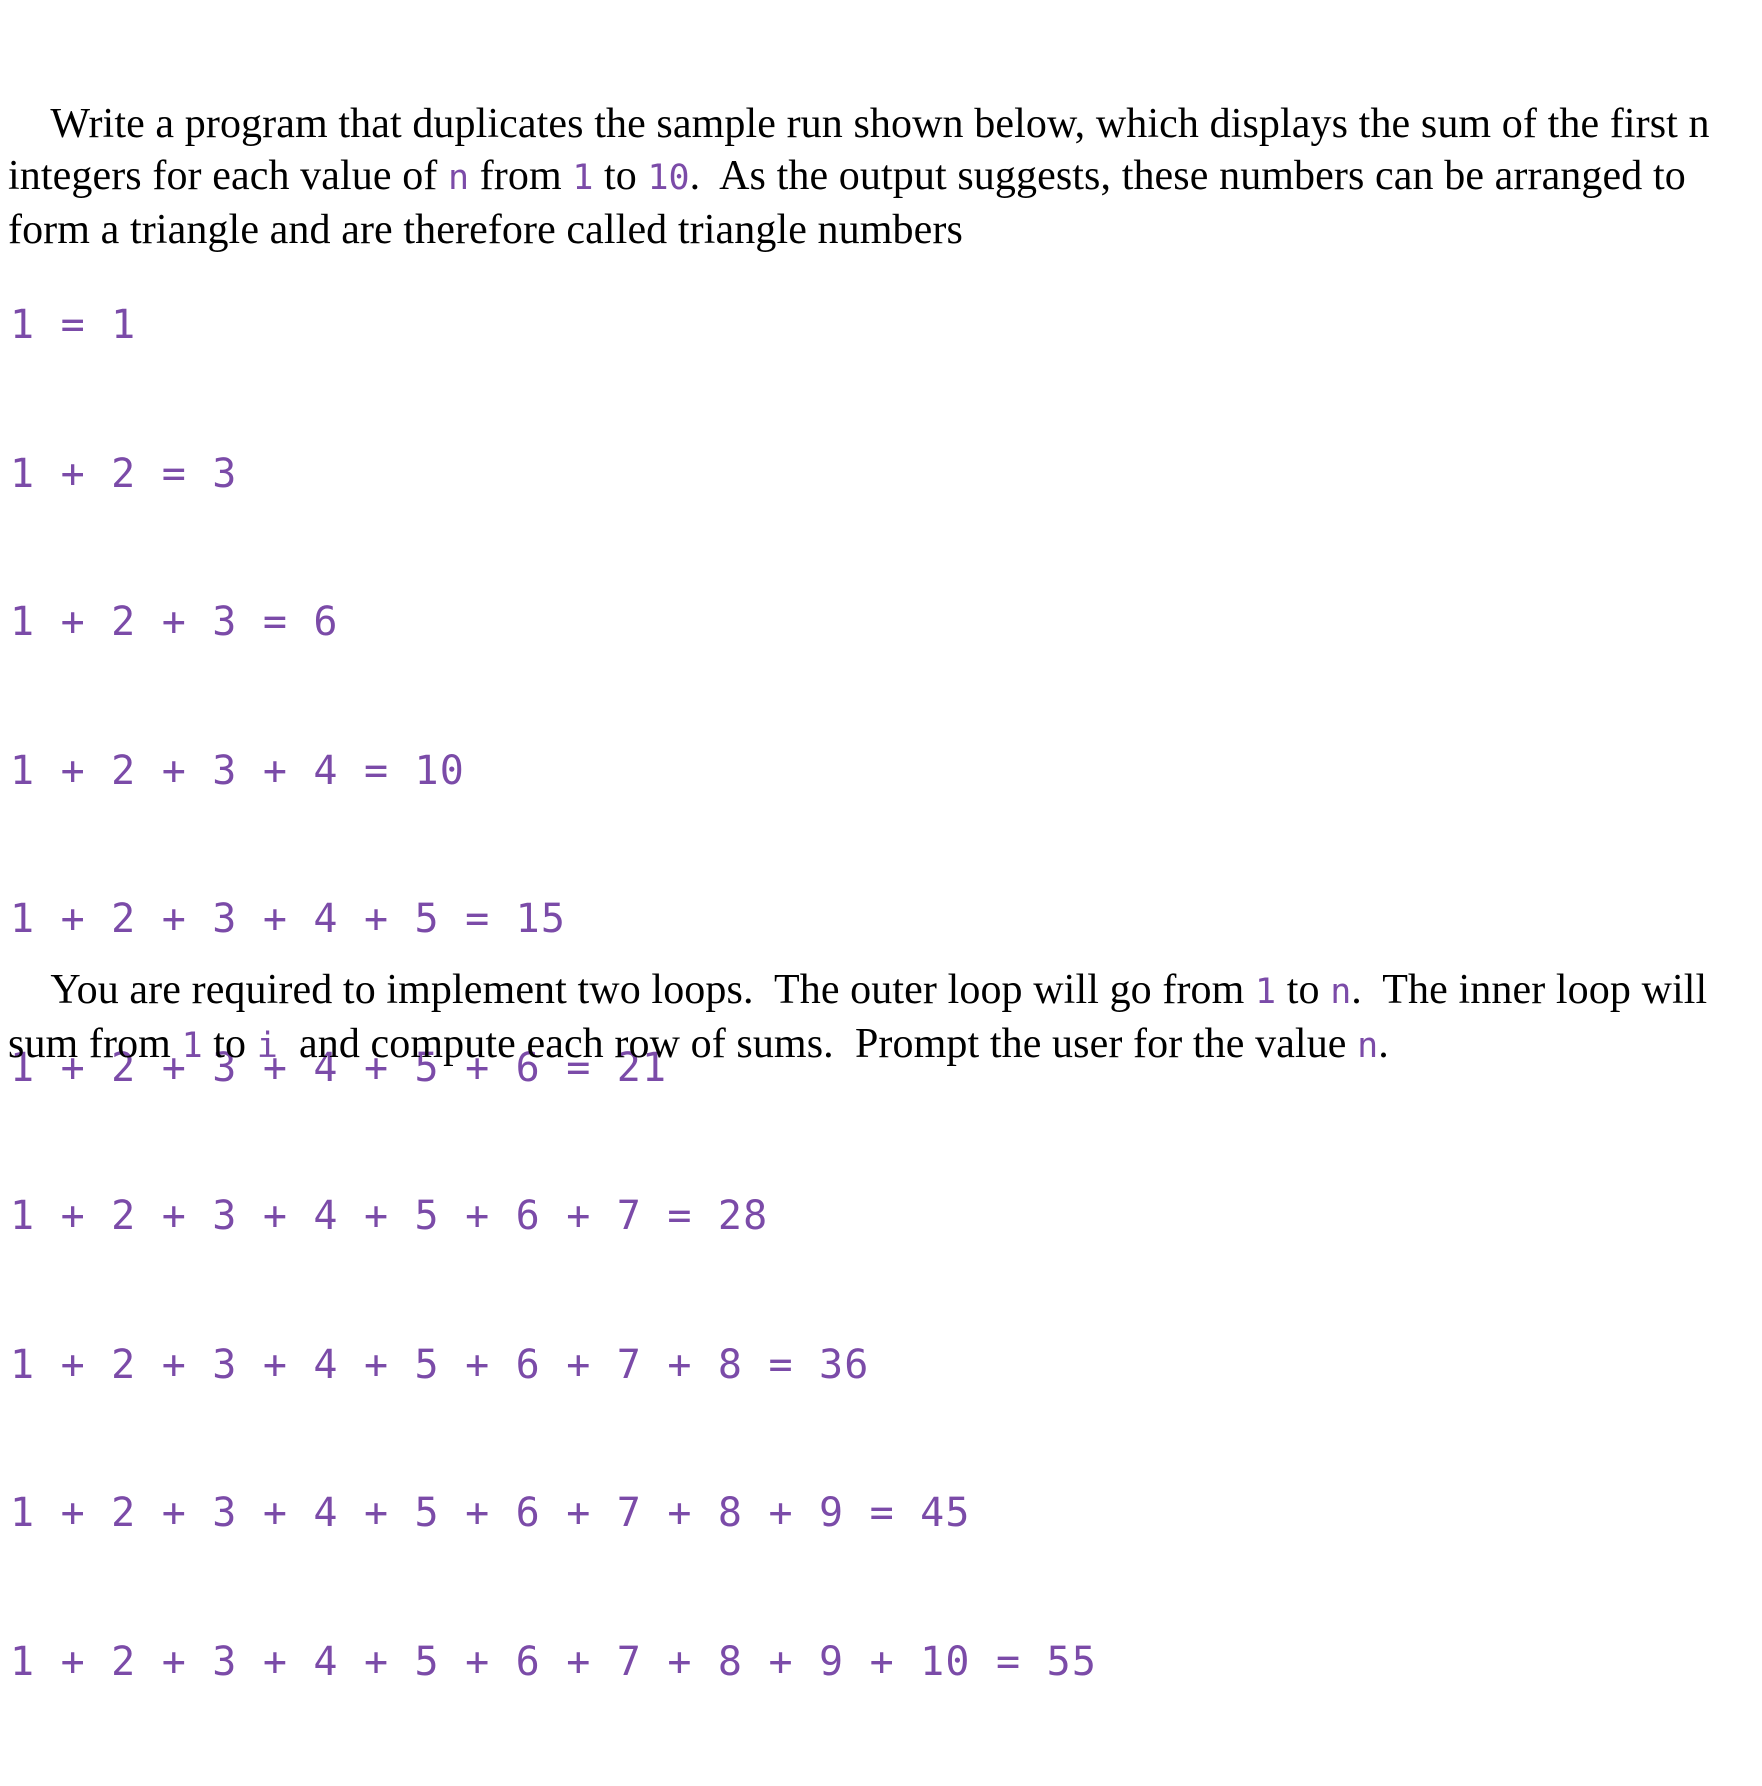 This screenshot has width=1762, height=1786. What do you see at coordinates (668, 178) in the screenshot?
I see `inline-code-ten: 10` at bounding box center [668, 178].